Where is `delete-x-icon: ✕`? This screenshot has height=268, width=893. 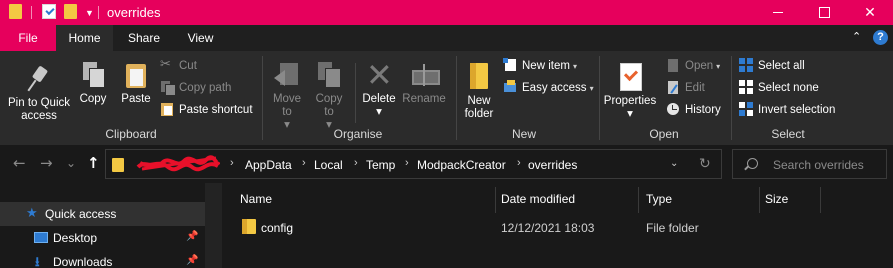 delete-x-icon: ✕ is located at coordinates (379, 75).